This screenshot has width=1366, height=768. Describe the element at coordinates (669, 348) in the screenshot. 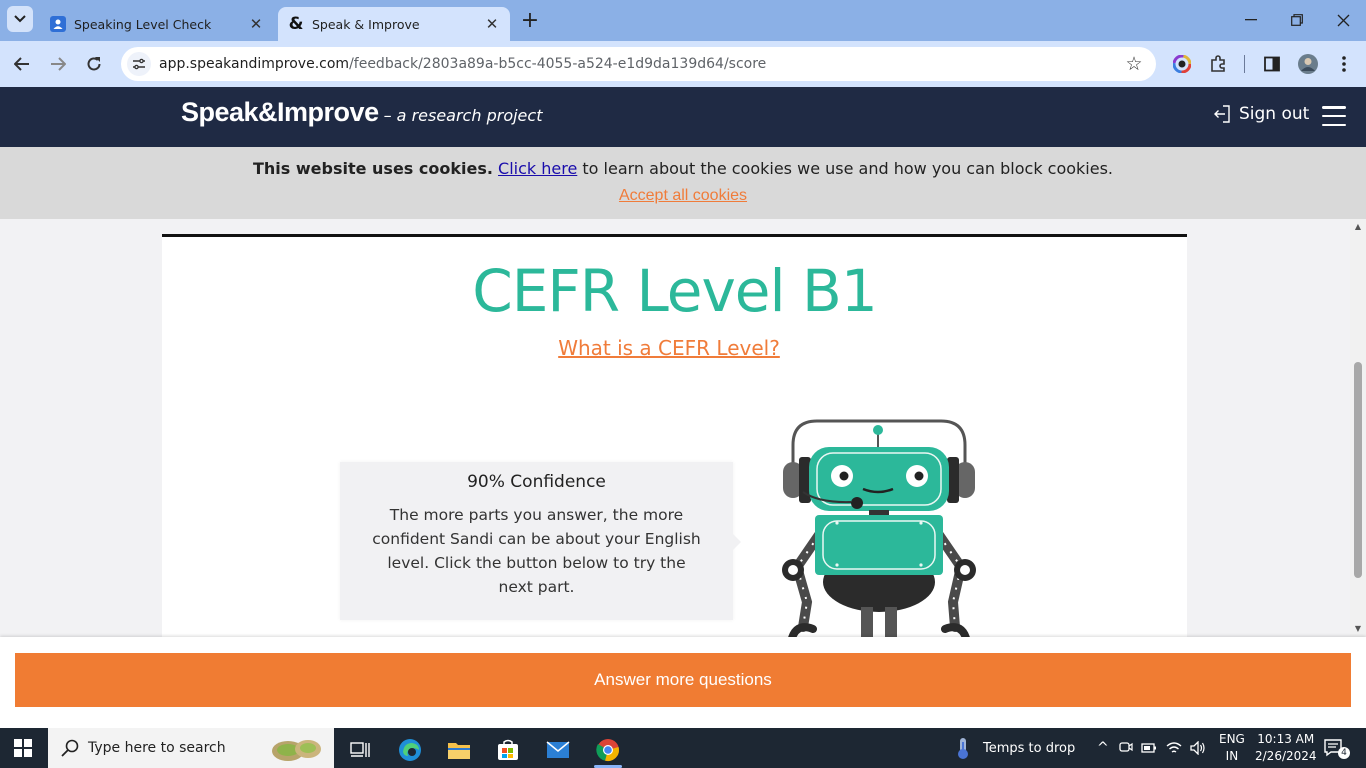

I see `what-is-cefr-link: What is a CEFR Level?` at that location.